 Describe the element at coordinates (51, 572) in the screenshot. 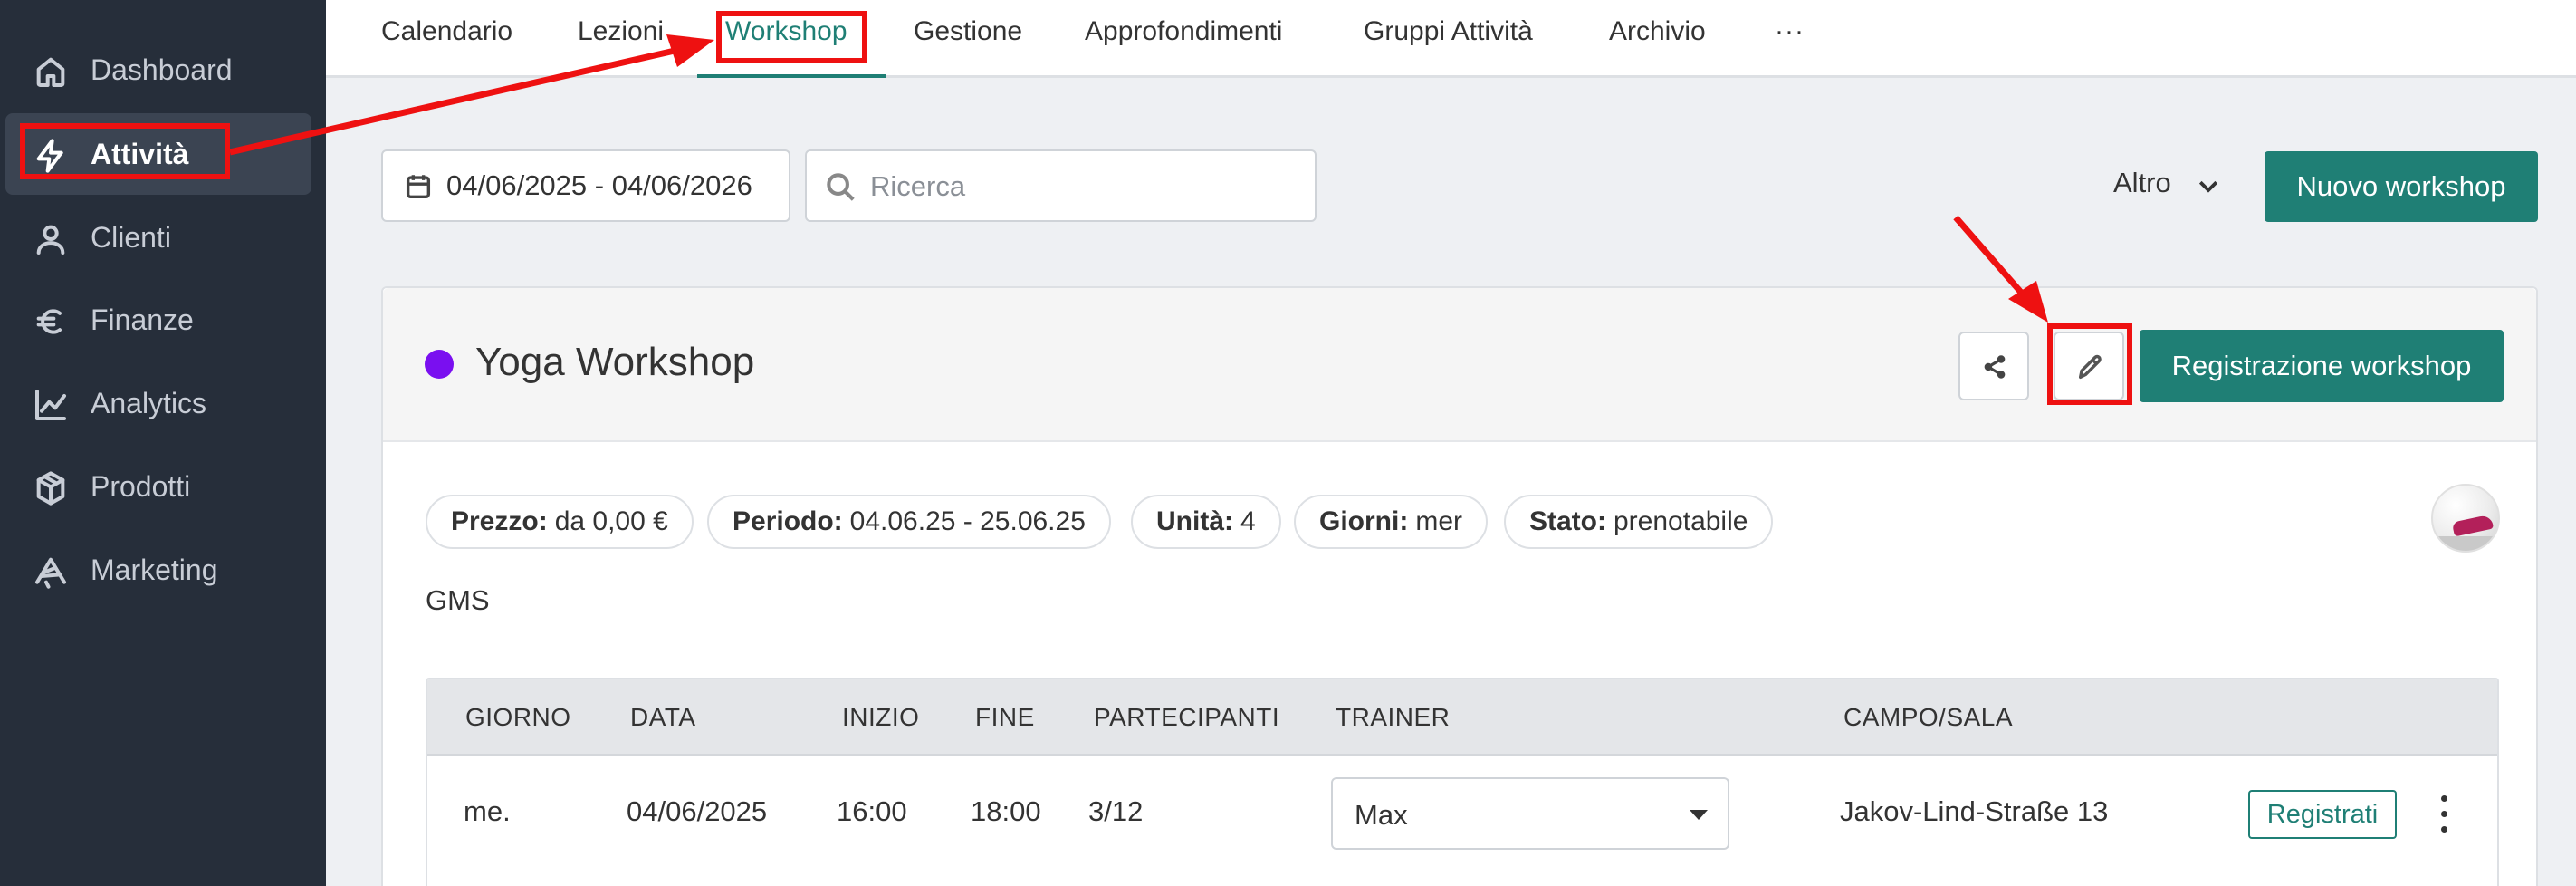

I see `megaphone-icon` at that location.